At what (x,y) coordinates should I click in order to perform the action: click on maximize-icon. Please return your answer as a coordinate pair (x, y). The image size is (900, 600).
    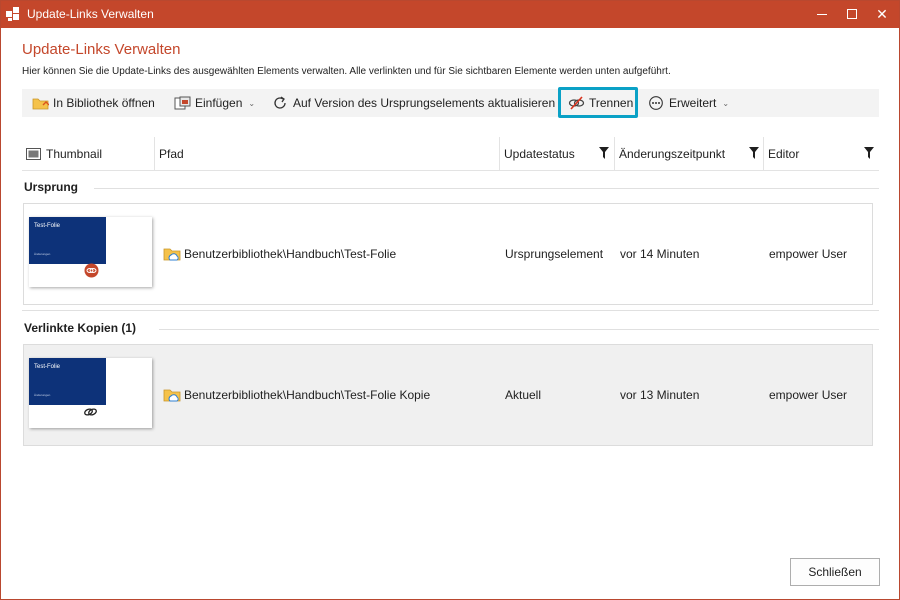
    Looking at the image, I should click on (852, 14).